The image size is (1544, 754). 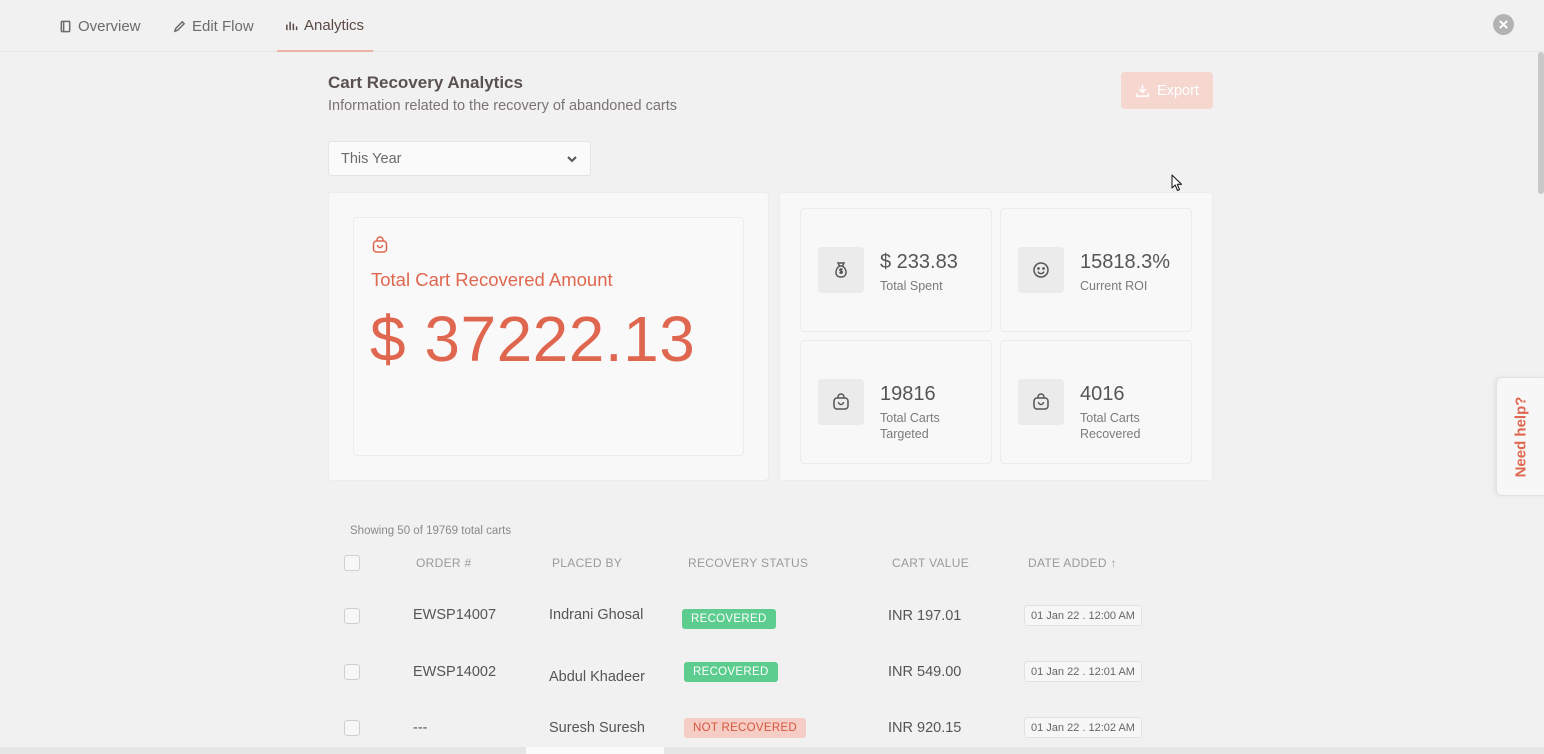 I want to click on need-help-tab: Need help?, so click(x=1520, y=436).